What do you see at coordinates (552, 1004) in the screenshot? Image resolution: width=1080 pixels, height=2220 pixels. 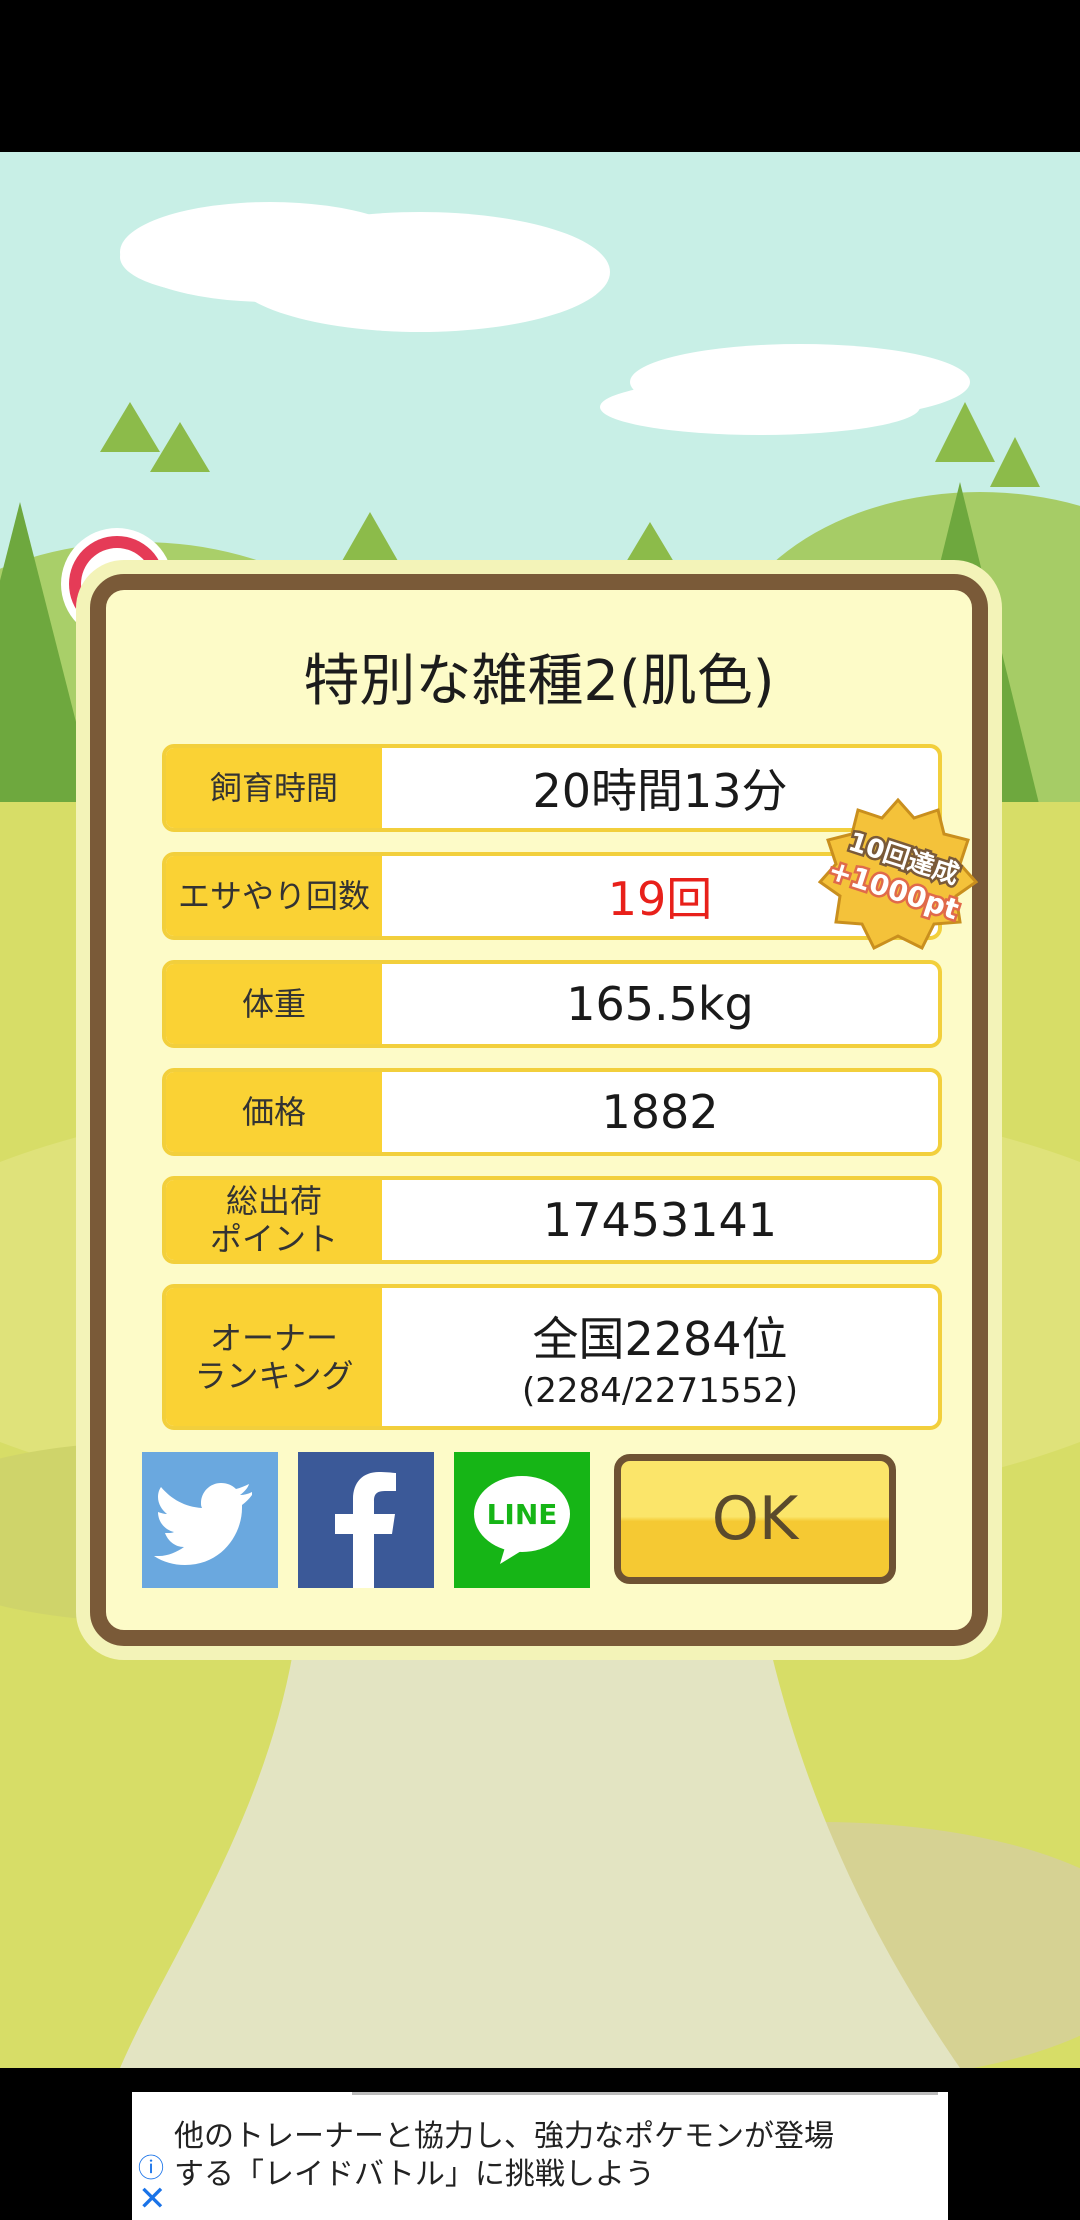 I see `stat-row-weight: 体重 165.5kg` at bounding box center [552, 1004].